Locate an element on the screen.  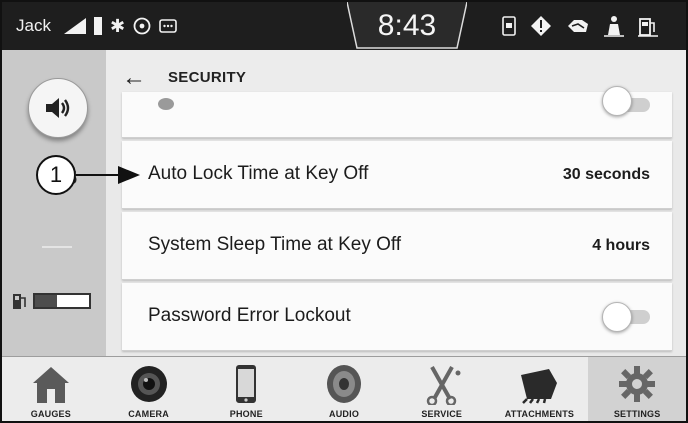
nav-item-gauges: GAUGES is located at coordinates (51, 389).